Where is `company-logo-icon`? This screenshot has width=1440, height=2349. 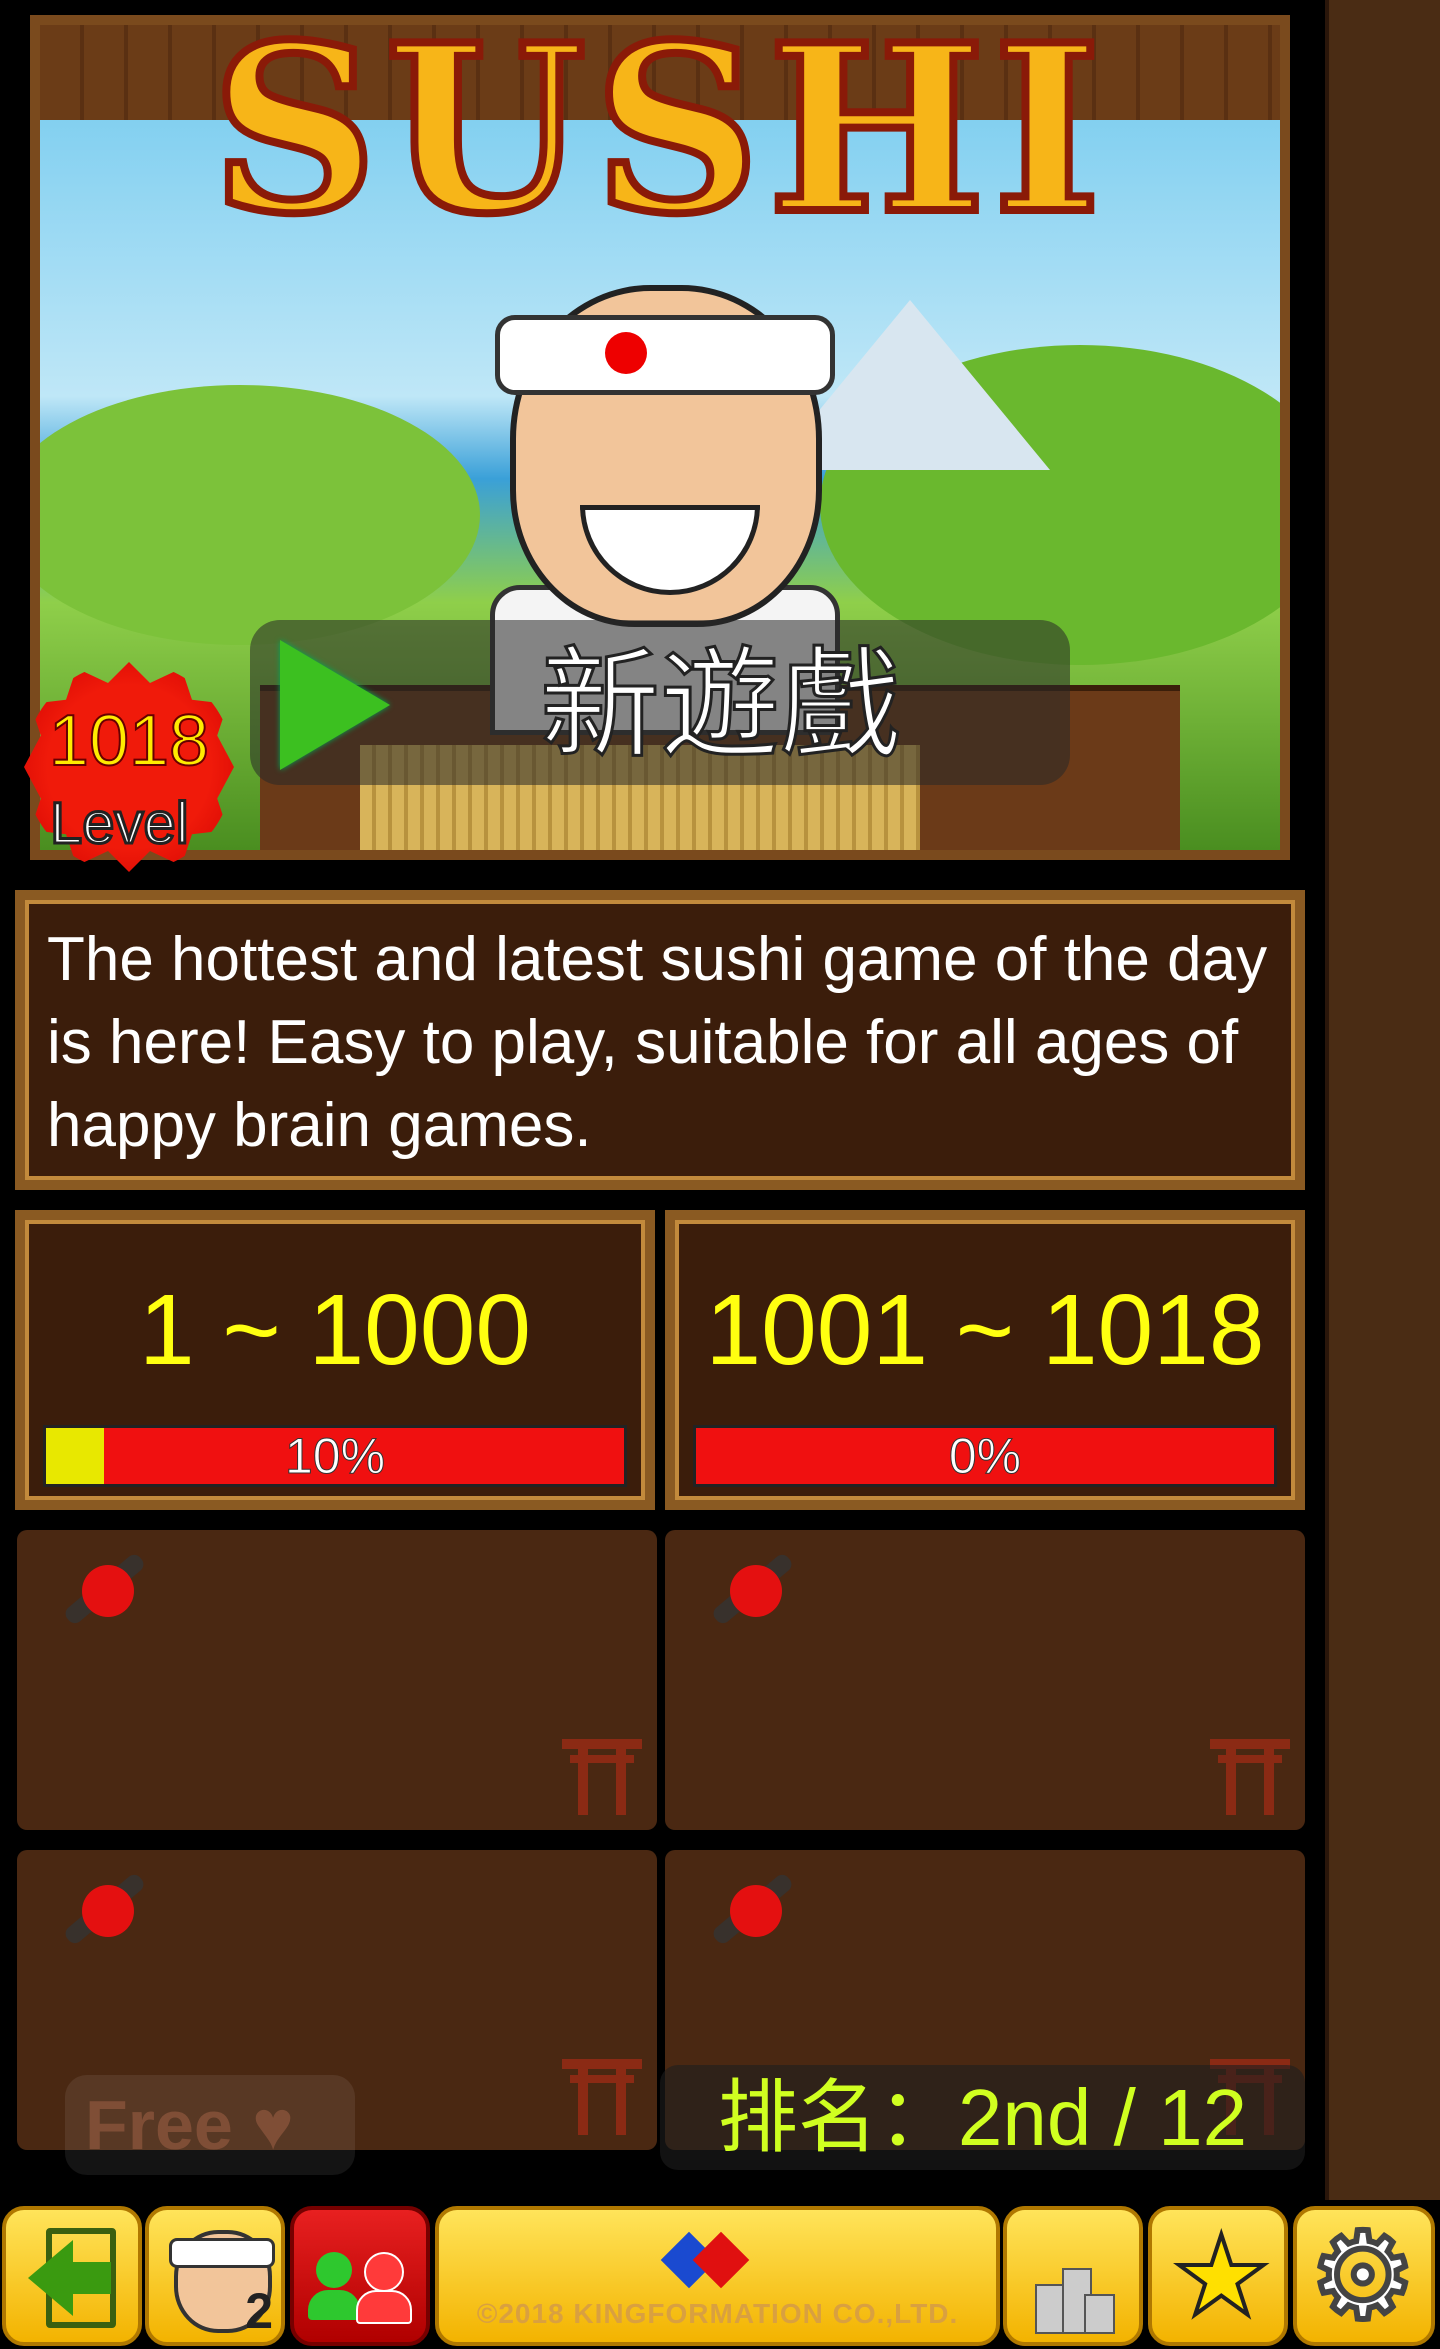
company-logo-icon is located at coordinates (707, 2258).